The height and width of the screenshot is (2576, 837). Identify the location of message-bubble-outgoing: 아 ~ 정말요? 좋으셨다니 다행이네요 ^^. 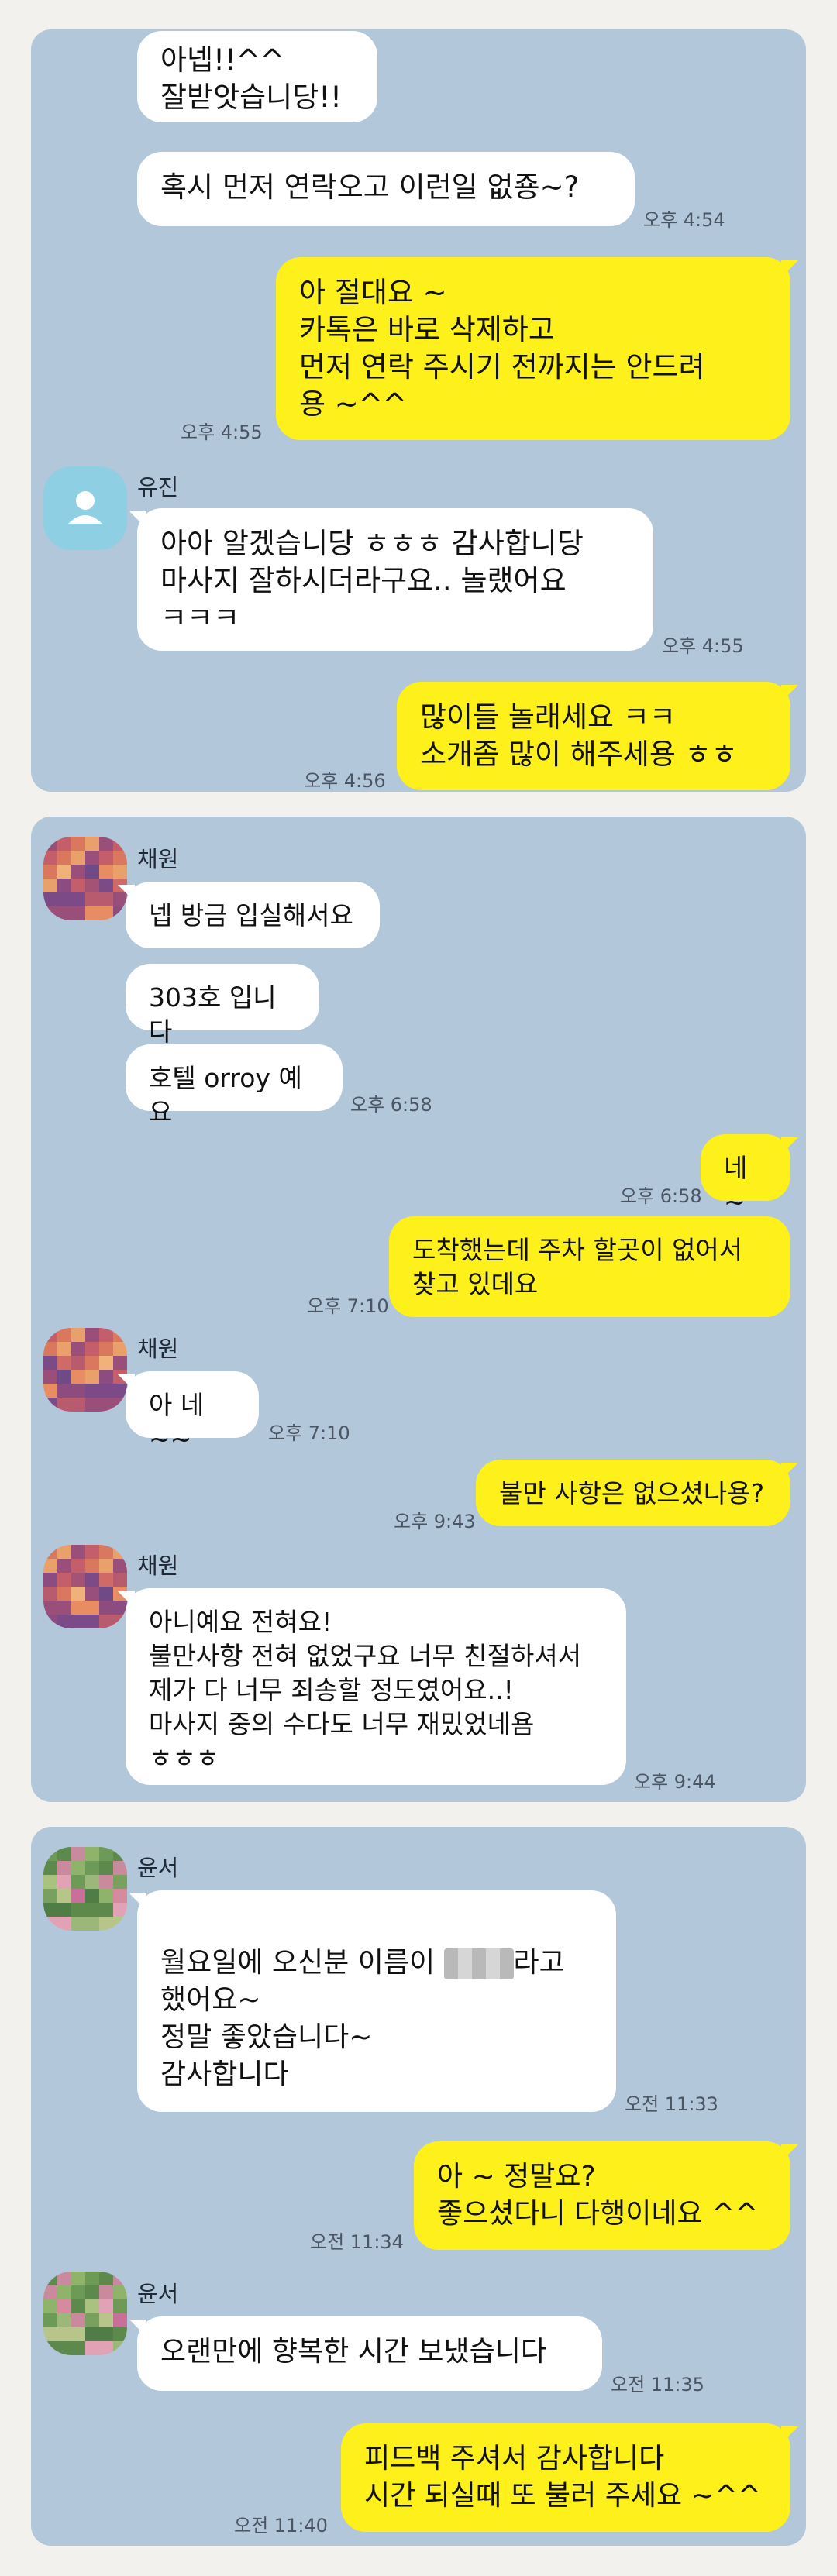
(606, 2195).